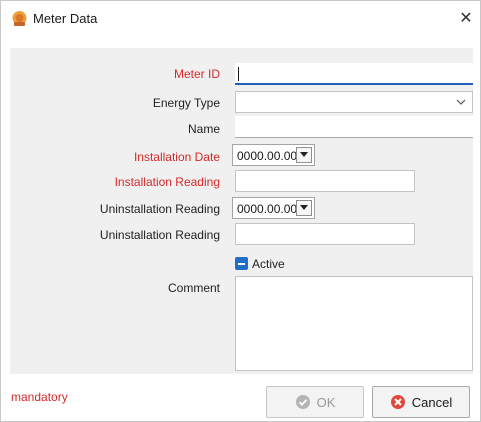 This screenshot has height=422, width=481. Describe the element at coordinates (159, 209) in the screenshot. I see `uninstallation-date-label: Uninstallation Reading` at that location.